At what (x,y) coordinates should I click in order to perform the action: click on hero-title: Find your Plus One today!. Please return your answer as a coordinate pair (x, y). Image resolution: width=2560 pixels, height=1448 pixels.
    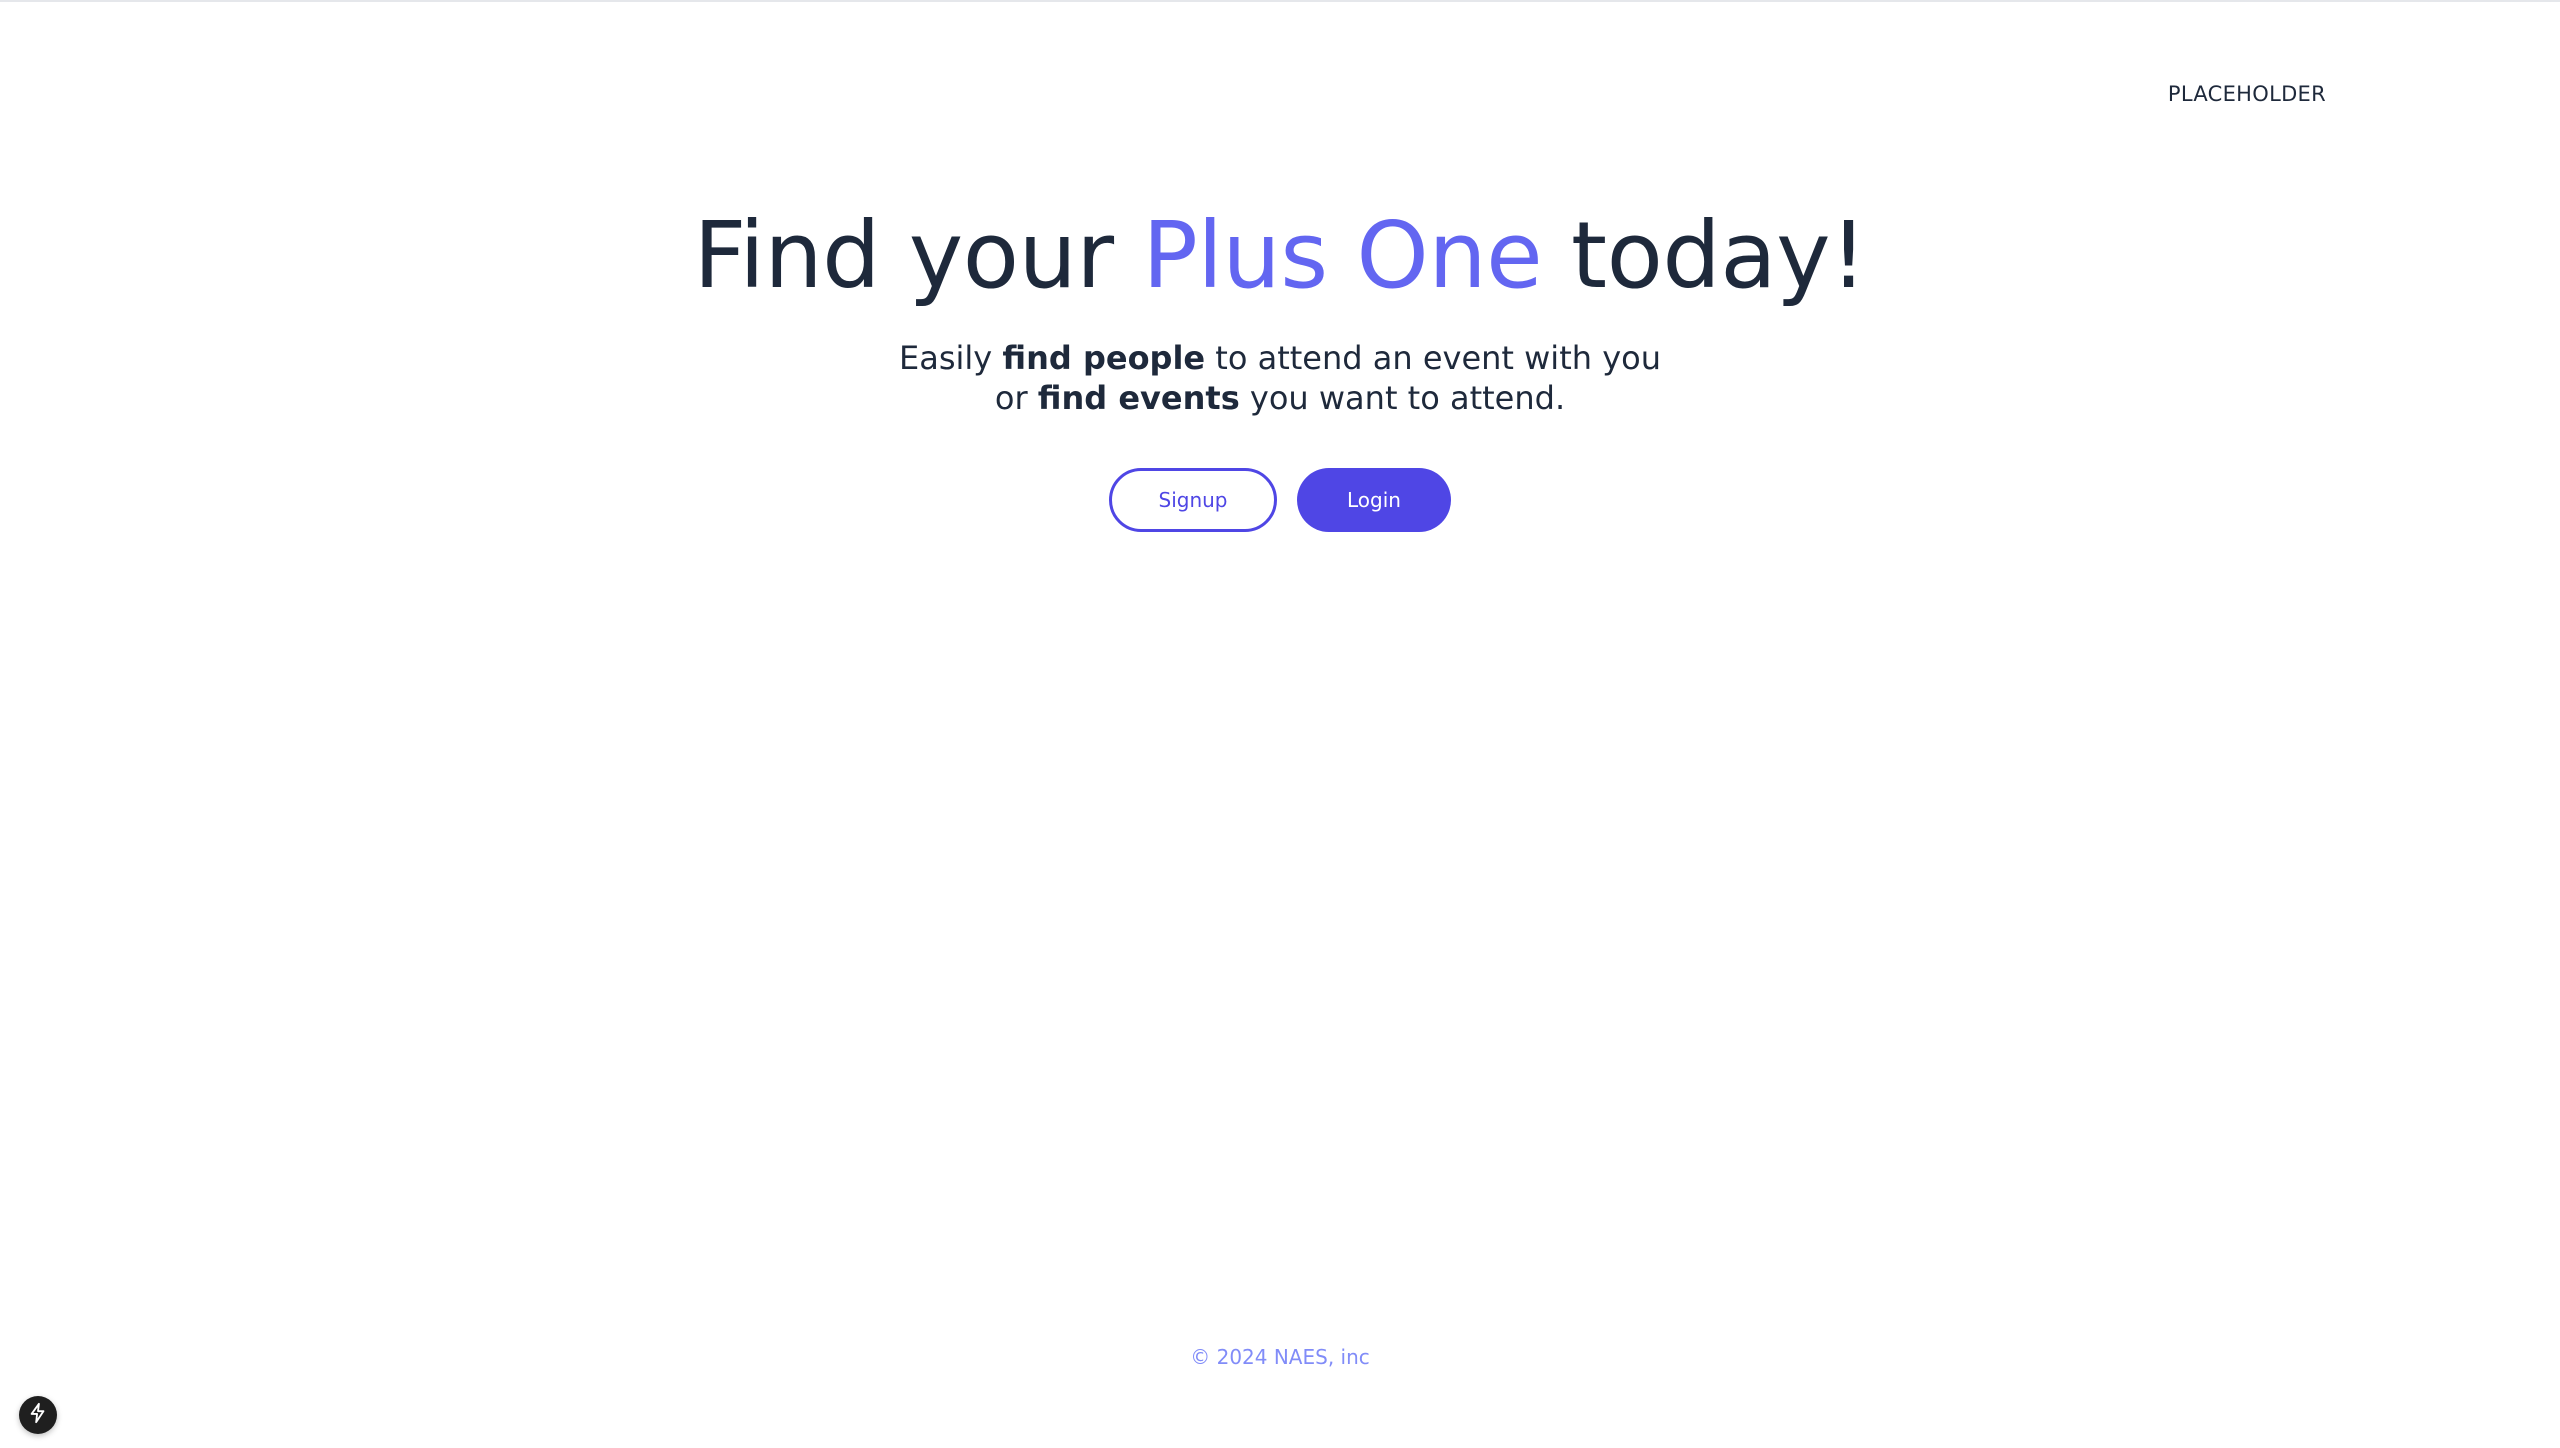
    Looking at the image, I should click on (1280, 256).